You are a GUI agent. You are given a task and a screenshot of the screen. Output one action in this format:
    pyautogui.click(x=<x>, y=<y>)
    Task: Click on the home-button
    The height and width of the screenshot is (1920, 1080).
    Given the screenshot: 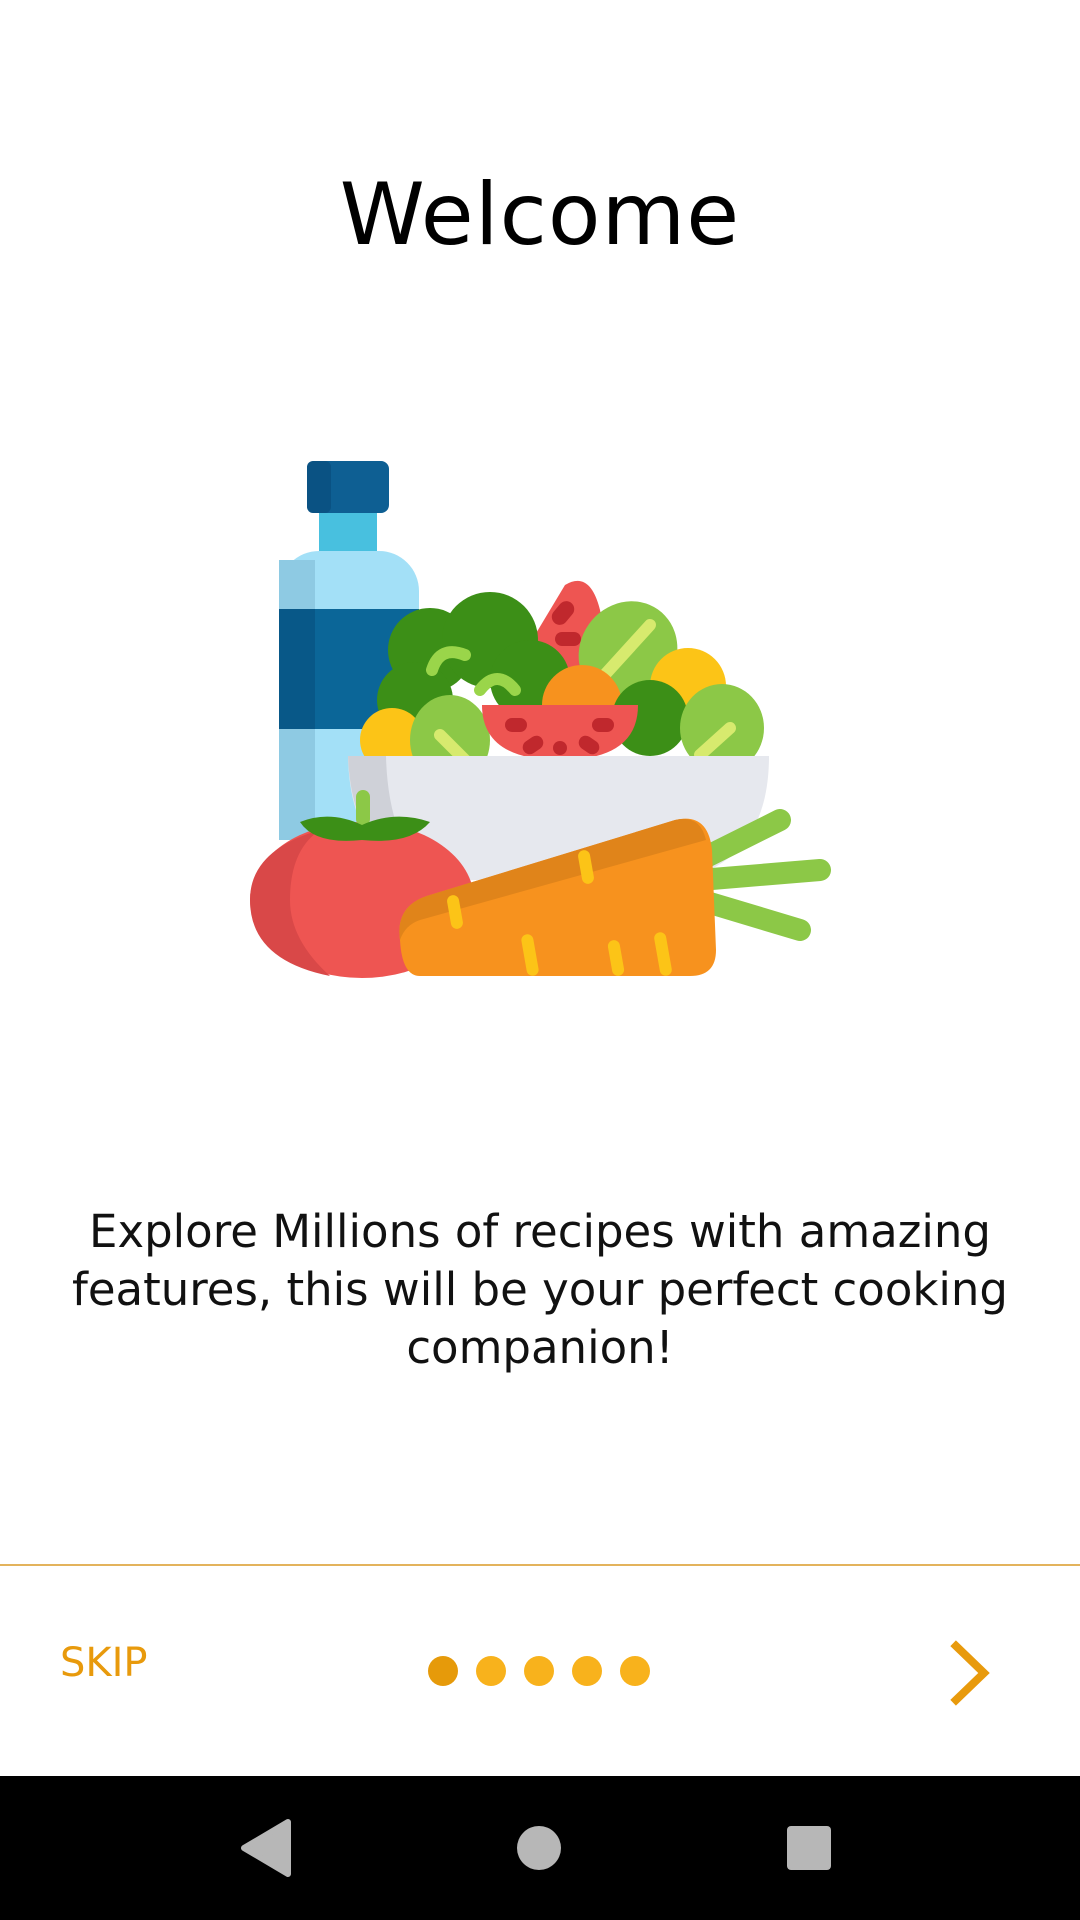 What is the action you would take?
    pyautogui.click(x=539, y=1848)
    